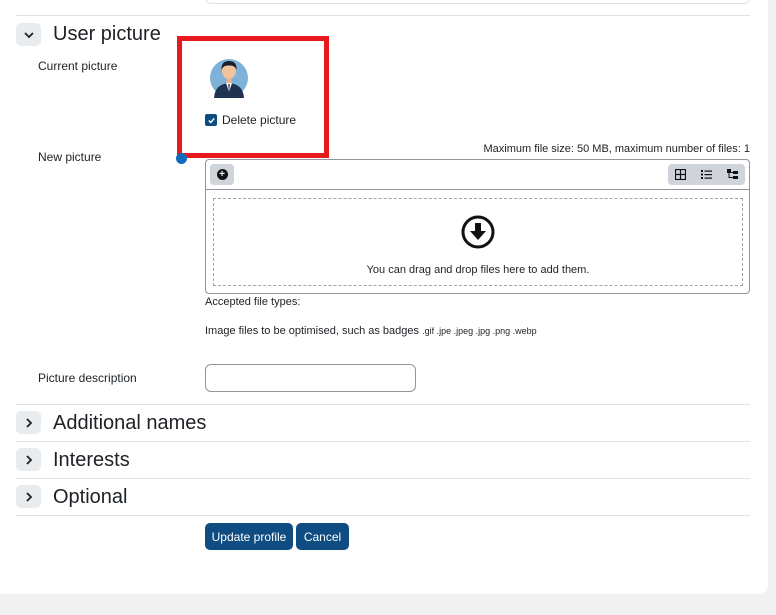  I want to click on new-picture-label: New picture, so click(70, 157).